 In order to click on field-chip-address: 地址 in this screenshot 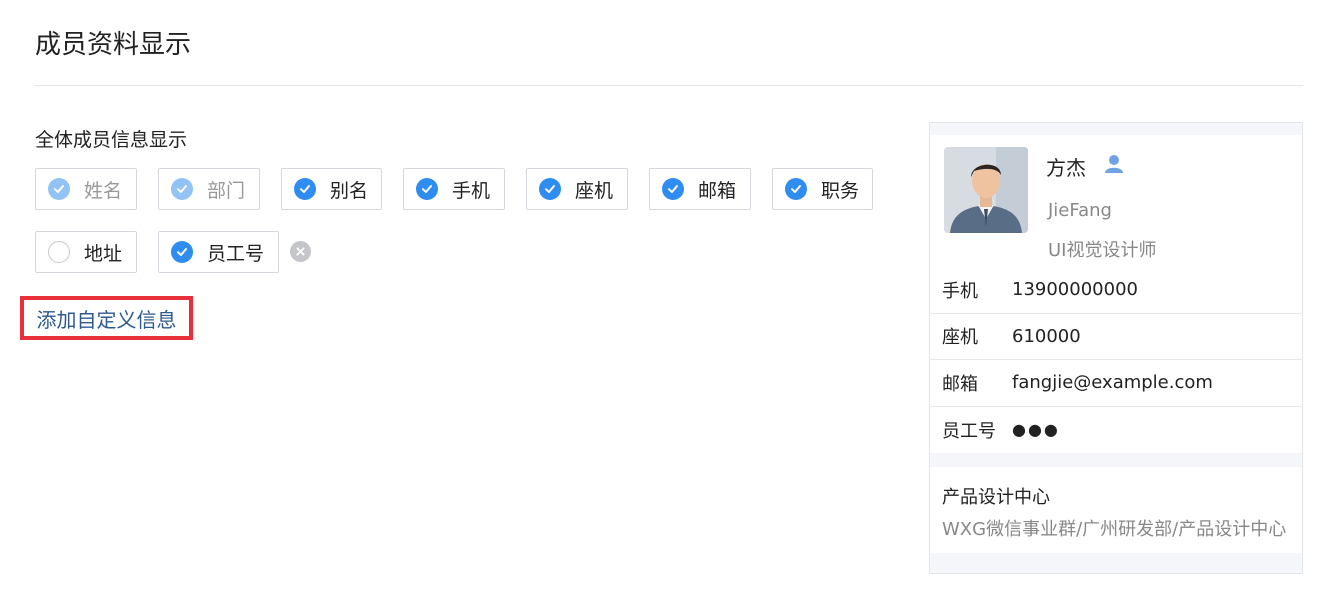, I will do `click(86, 252)`.